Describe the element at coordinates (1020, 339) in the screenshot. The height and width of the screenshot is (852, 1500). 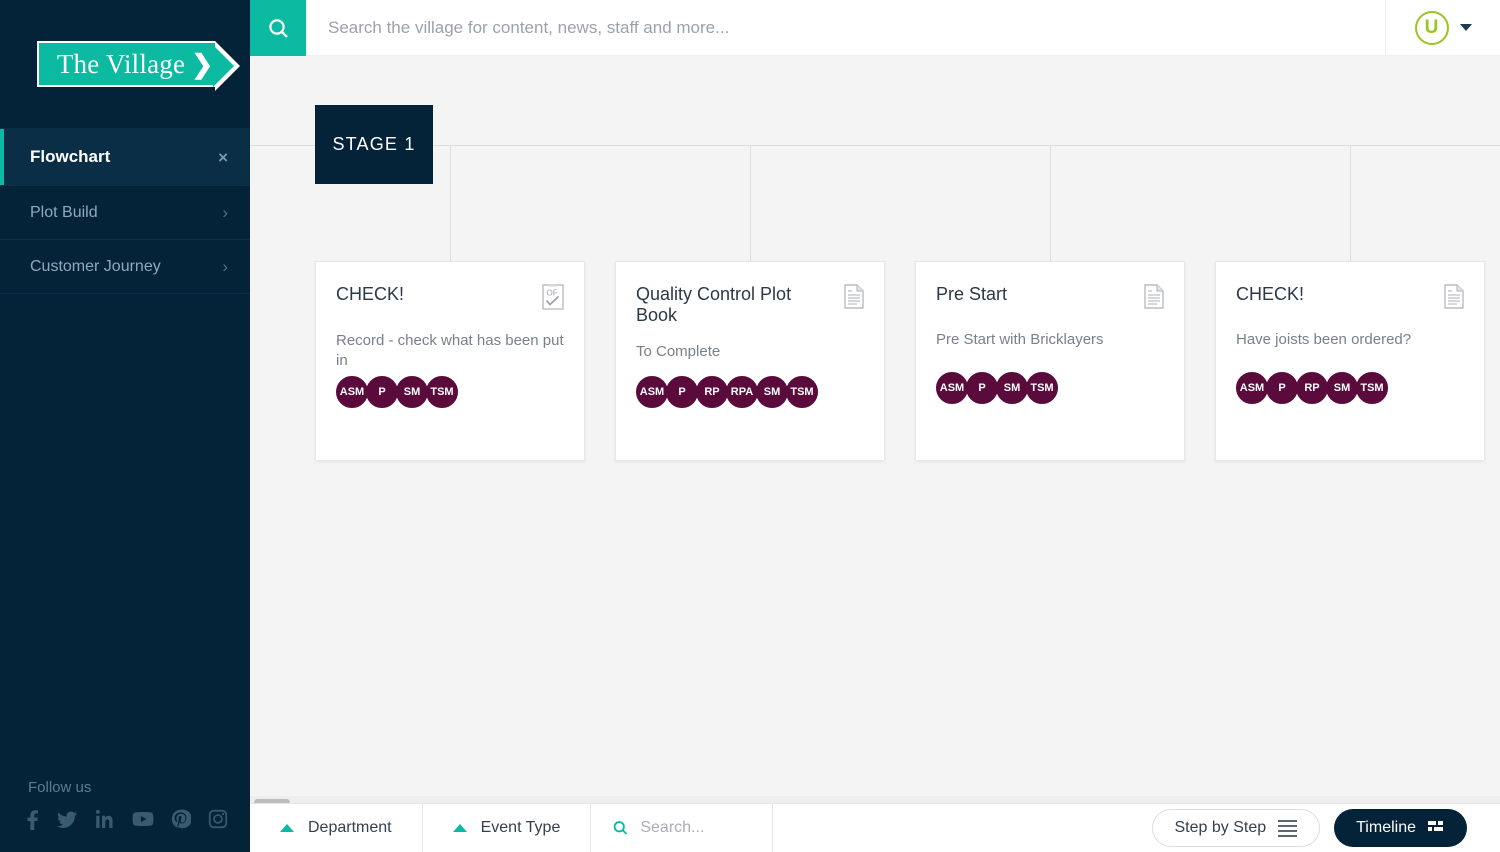
I see `card-subtitle: Pre Start with Bricklayers` at that location.